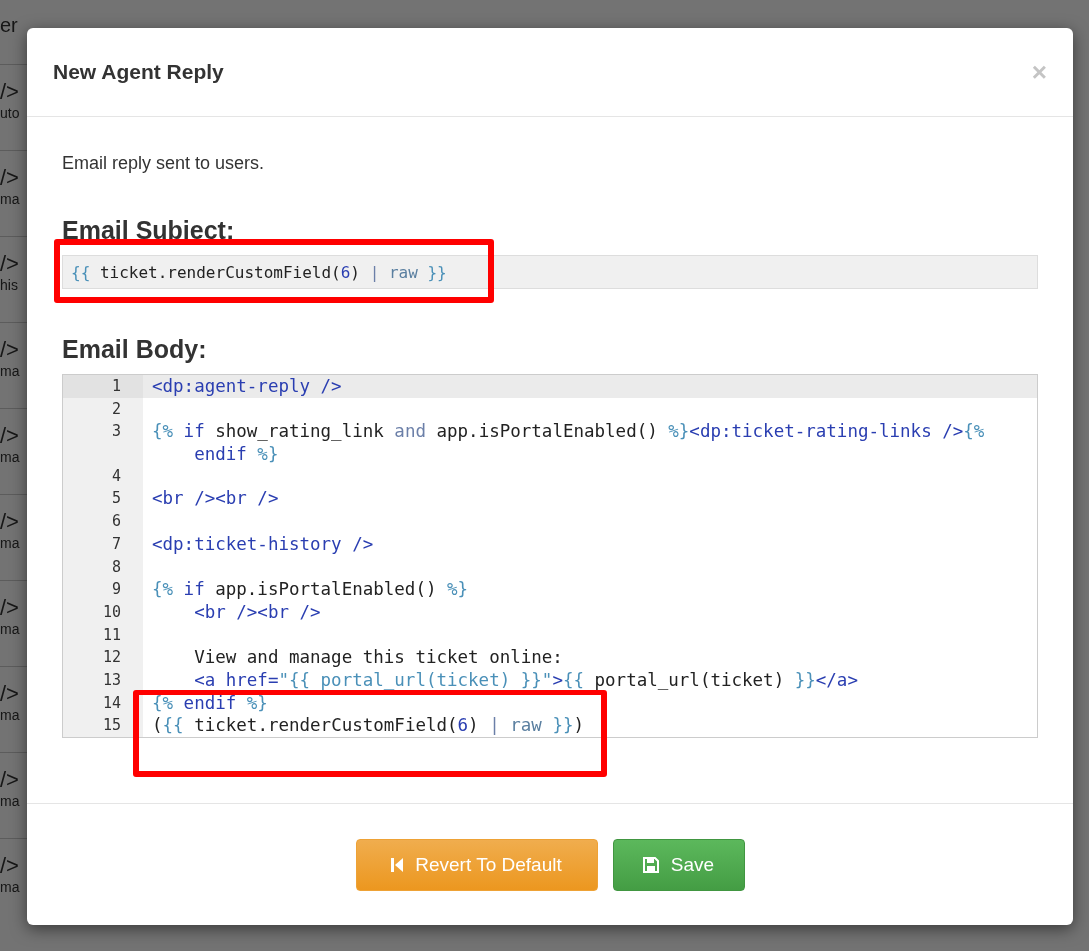 Image resolution: width=1089 pixels, height=951 pixels. I want to click on code-line: <dp:ticket-history />, so click(263, 544).